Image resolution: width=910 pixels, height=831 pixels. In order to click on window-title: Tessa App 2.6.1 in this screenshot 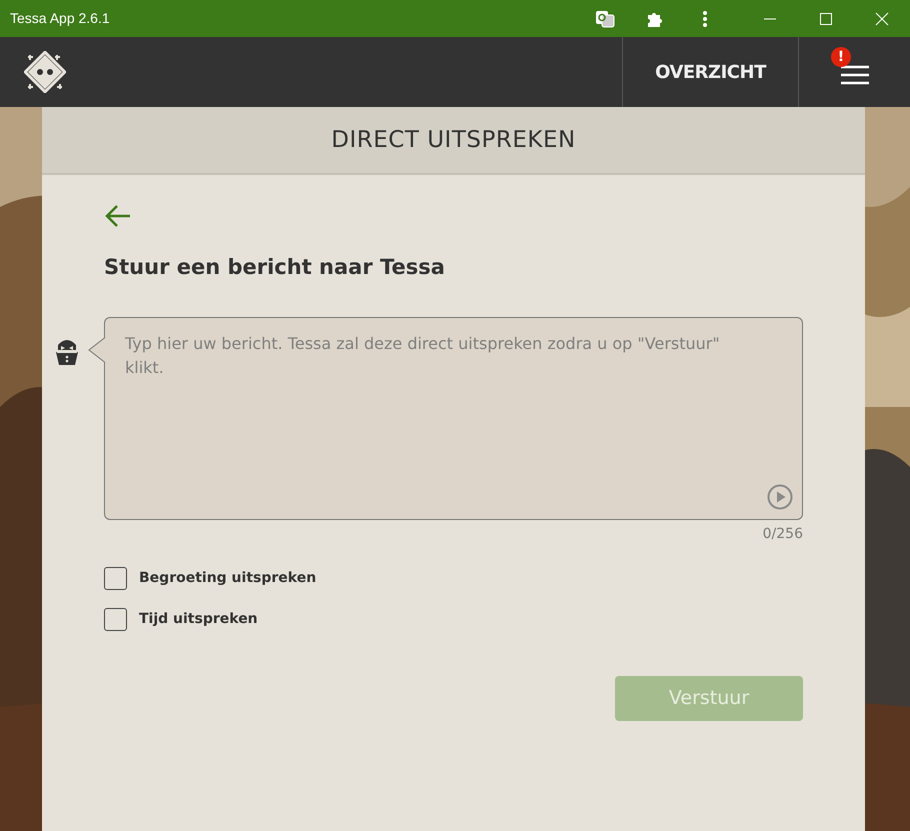, I will do `click(59, 18)`.